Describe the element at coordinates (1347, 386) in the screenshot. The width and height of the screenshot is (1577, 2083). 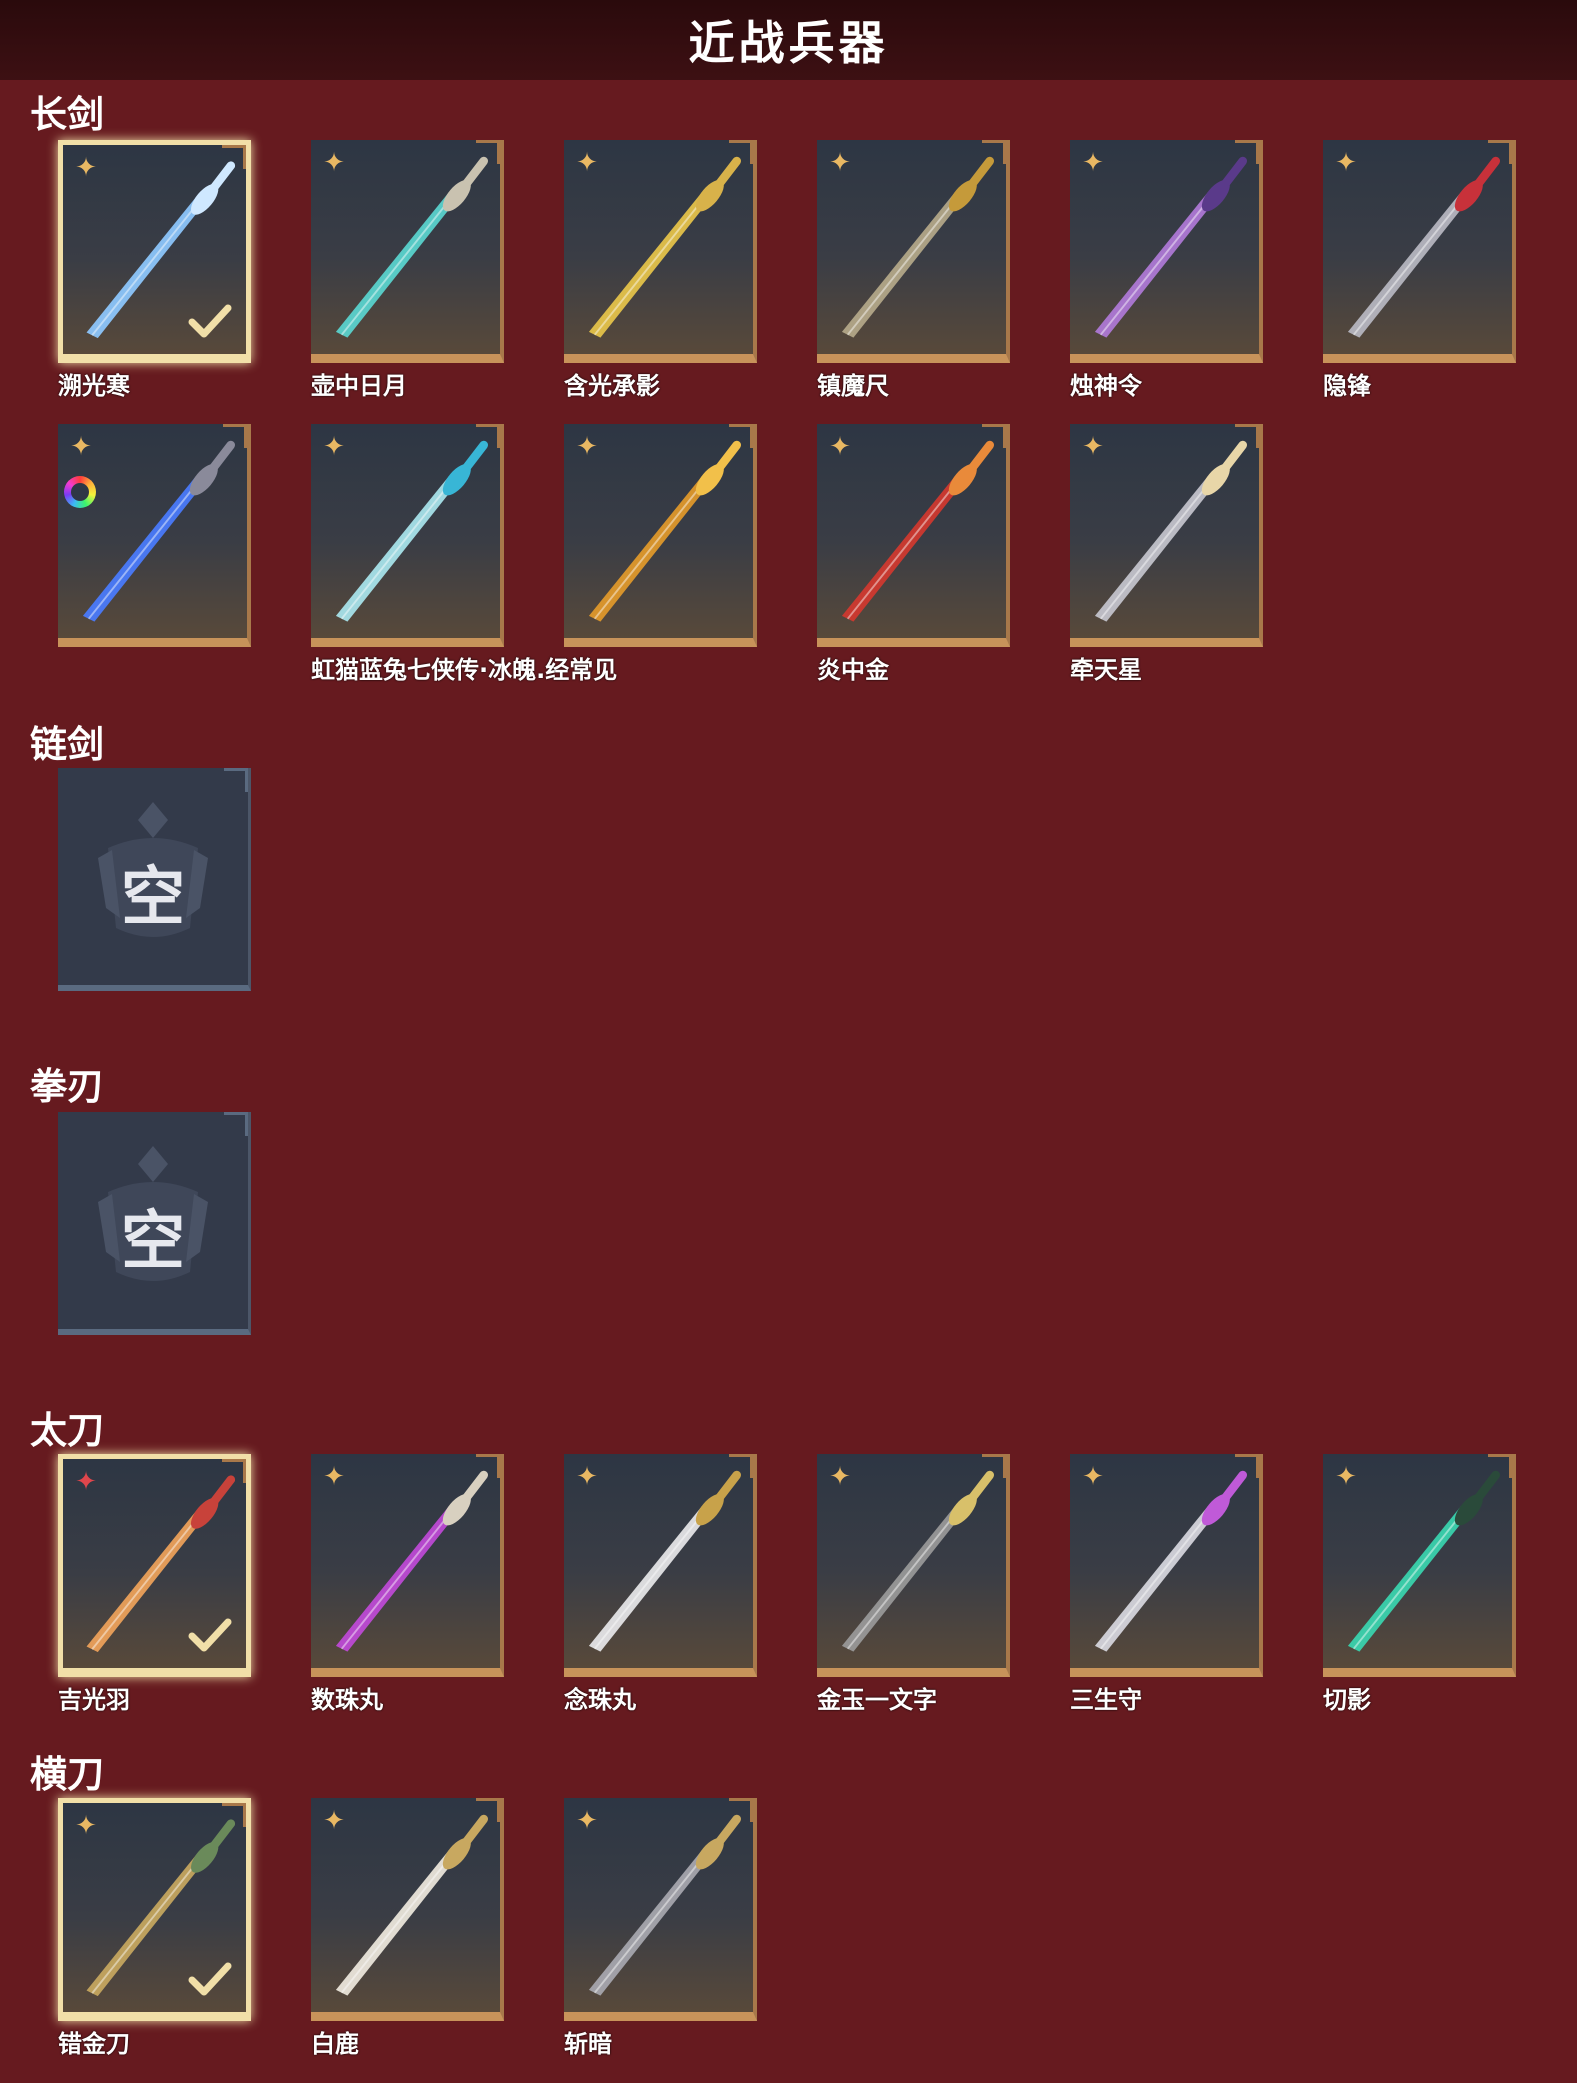
I see `weapon-name: 隐锋` at that location.